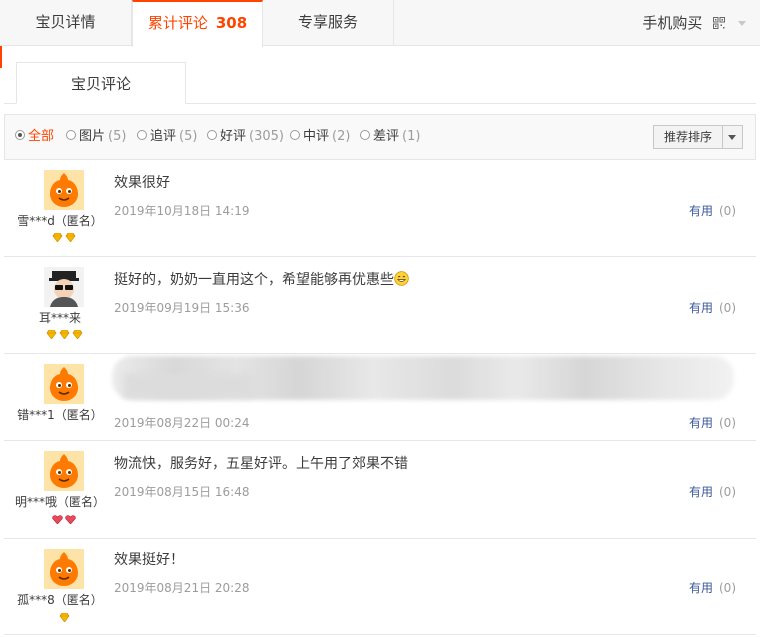 This screenshot has width=760, height=637. Describe the element at coordinates (401, 278) in the screenshot. I see `smile-emoji-icon` at that location.